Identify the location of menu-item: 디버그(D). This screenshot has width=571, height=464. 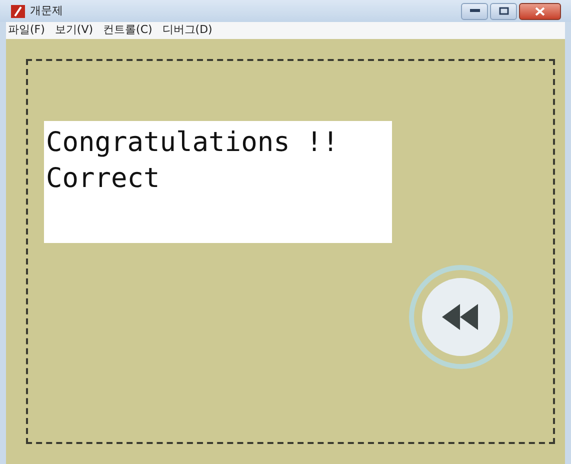
(187, 30).